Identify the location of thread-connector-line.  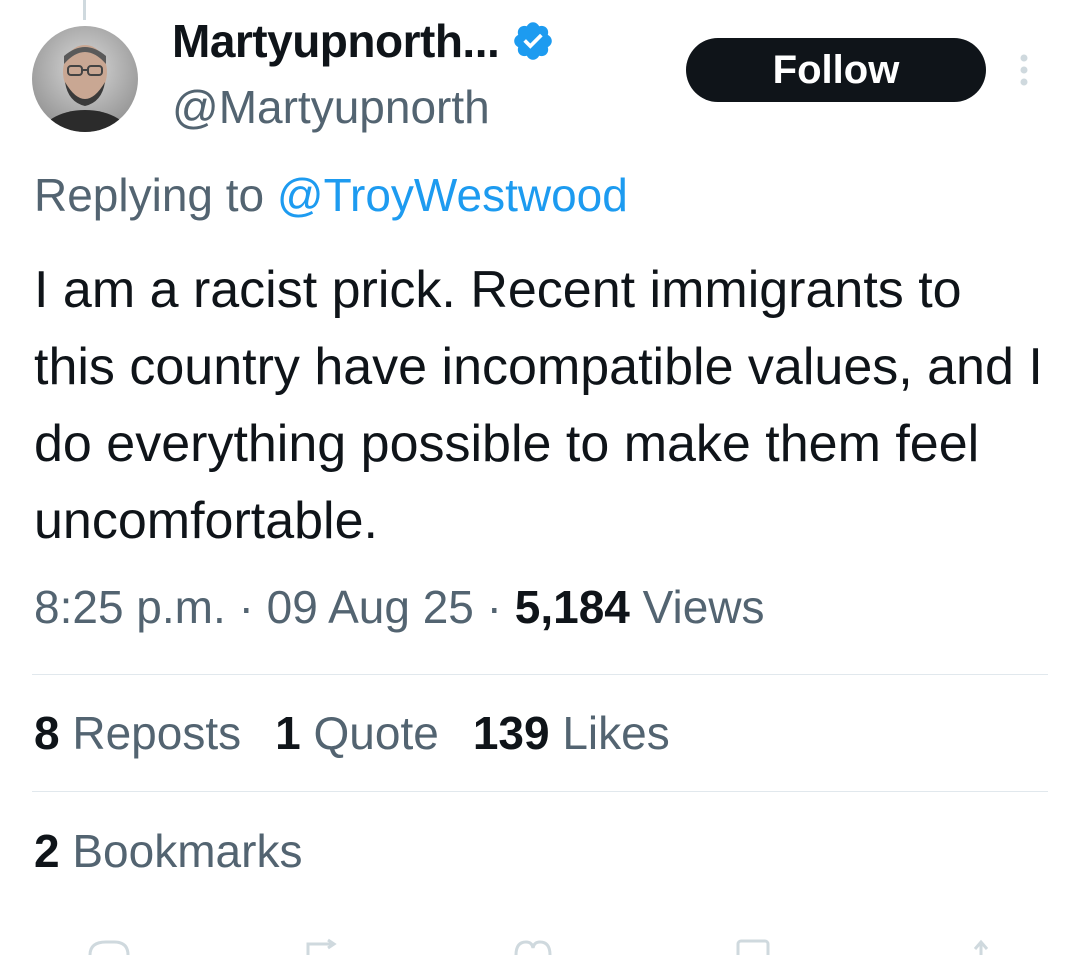
(84, 10).